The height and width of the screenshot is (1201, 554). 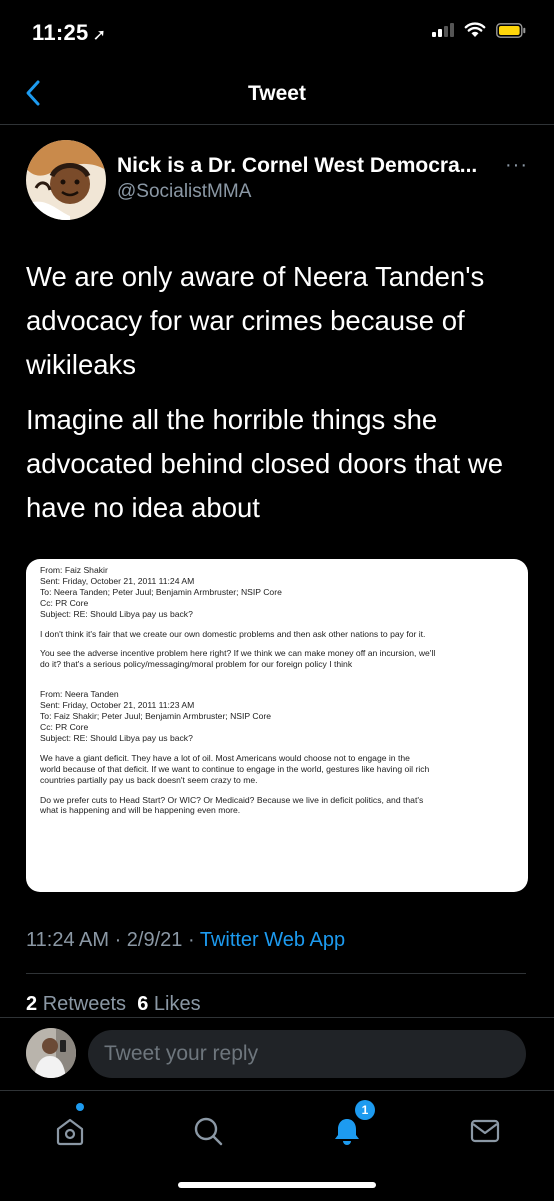 I want to click on nav-bar: Tweet, so click(x=277, y=93).